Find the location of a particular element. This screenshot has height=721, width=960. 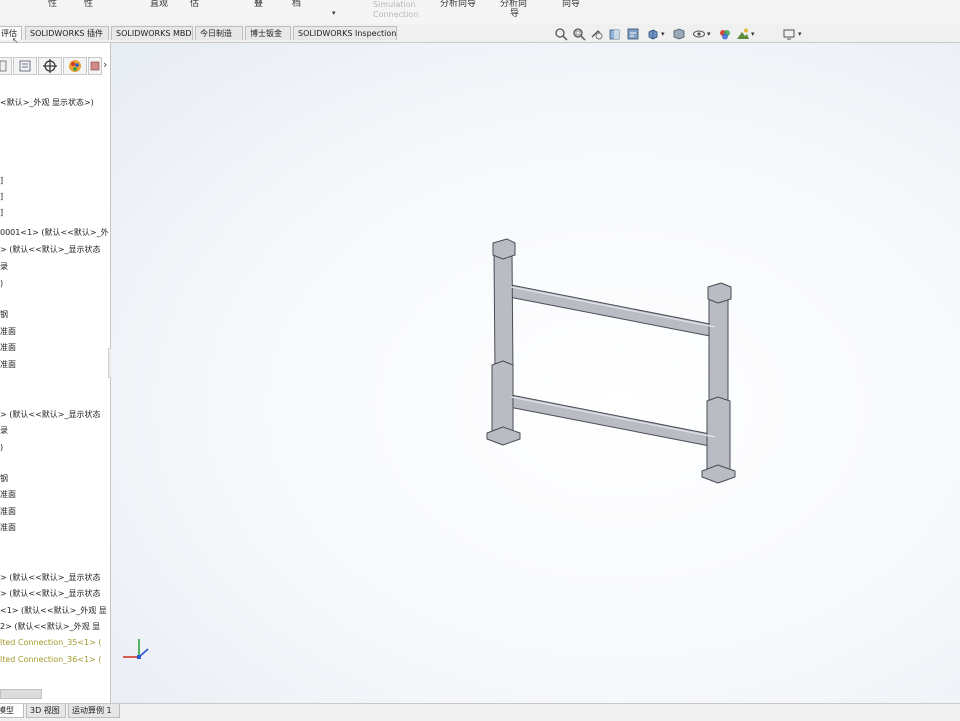

edit-appearance-icon is located at coordinates (725, 34).